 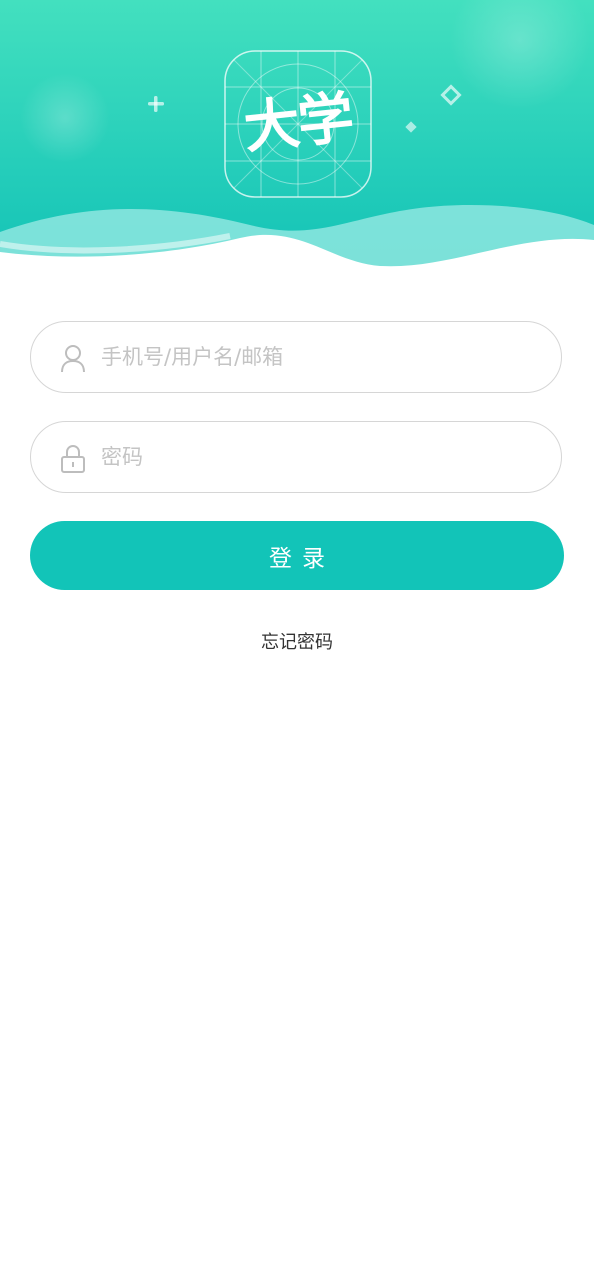 I want to click on username-input, so click(x=316, y=357).